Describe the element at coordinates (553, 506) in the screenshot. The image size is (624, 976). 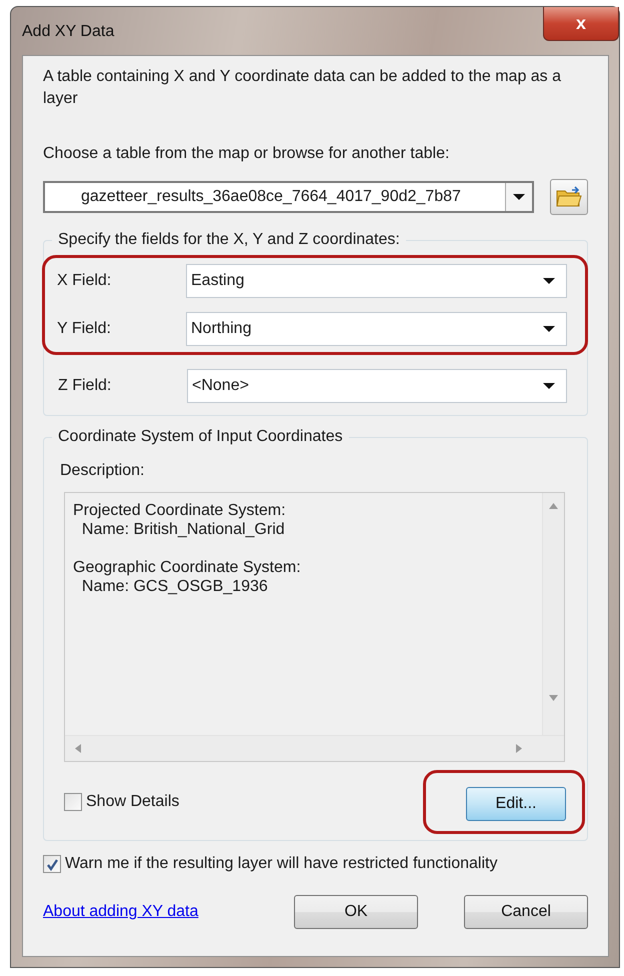
I see `scroll-up-icon` at that location.